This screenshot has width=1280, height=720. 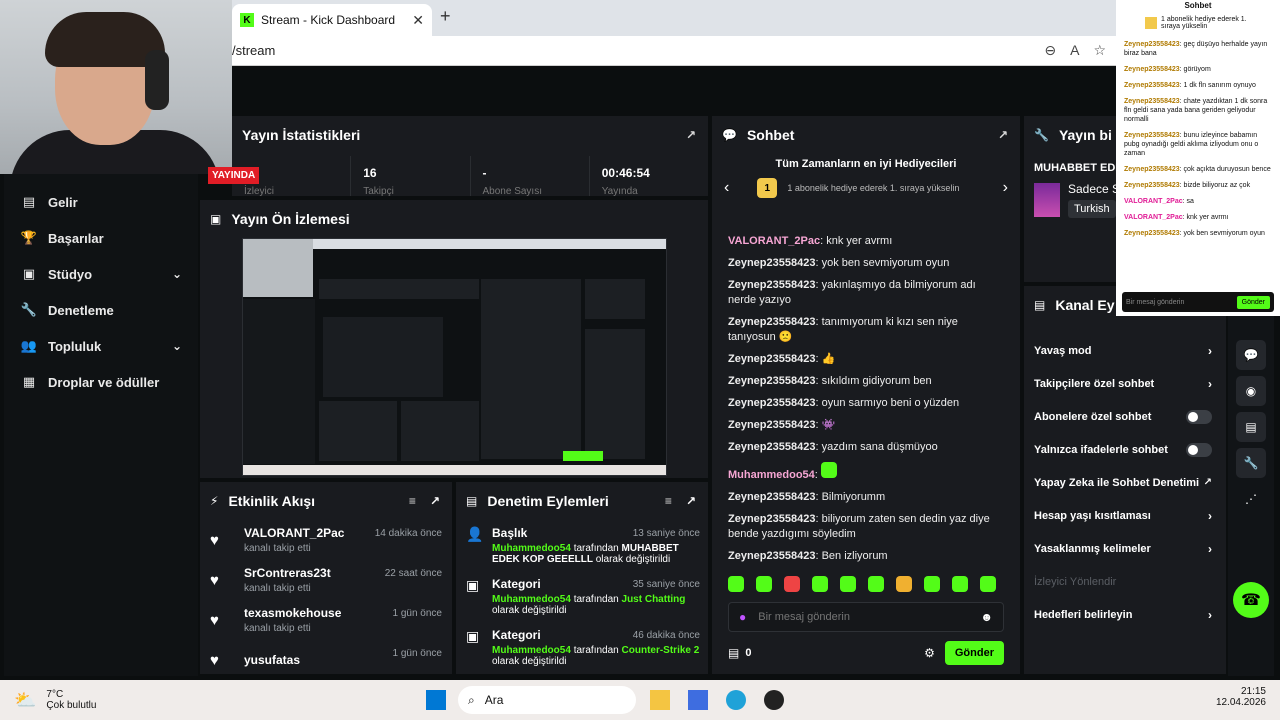 What do you see at coordinates (717, 700) in the screenshot?
I see `taskbar-apps` at bounding box center [717, 700].